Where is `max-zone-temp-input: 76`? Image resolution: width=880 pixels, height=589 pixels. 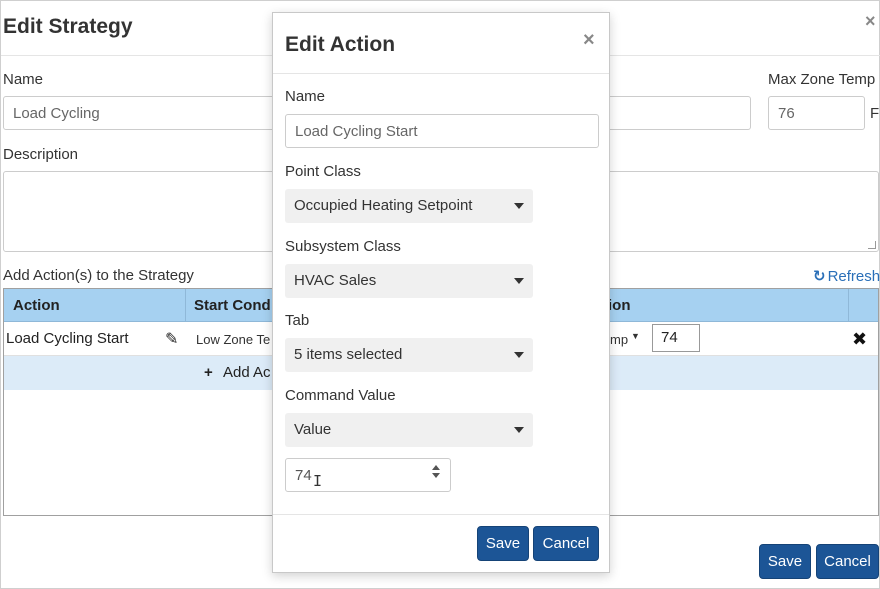 max-zone-temp-input: 76 is located at coordinates (816, 113).